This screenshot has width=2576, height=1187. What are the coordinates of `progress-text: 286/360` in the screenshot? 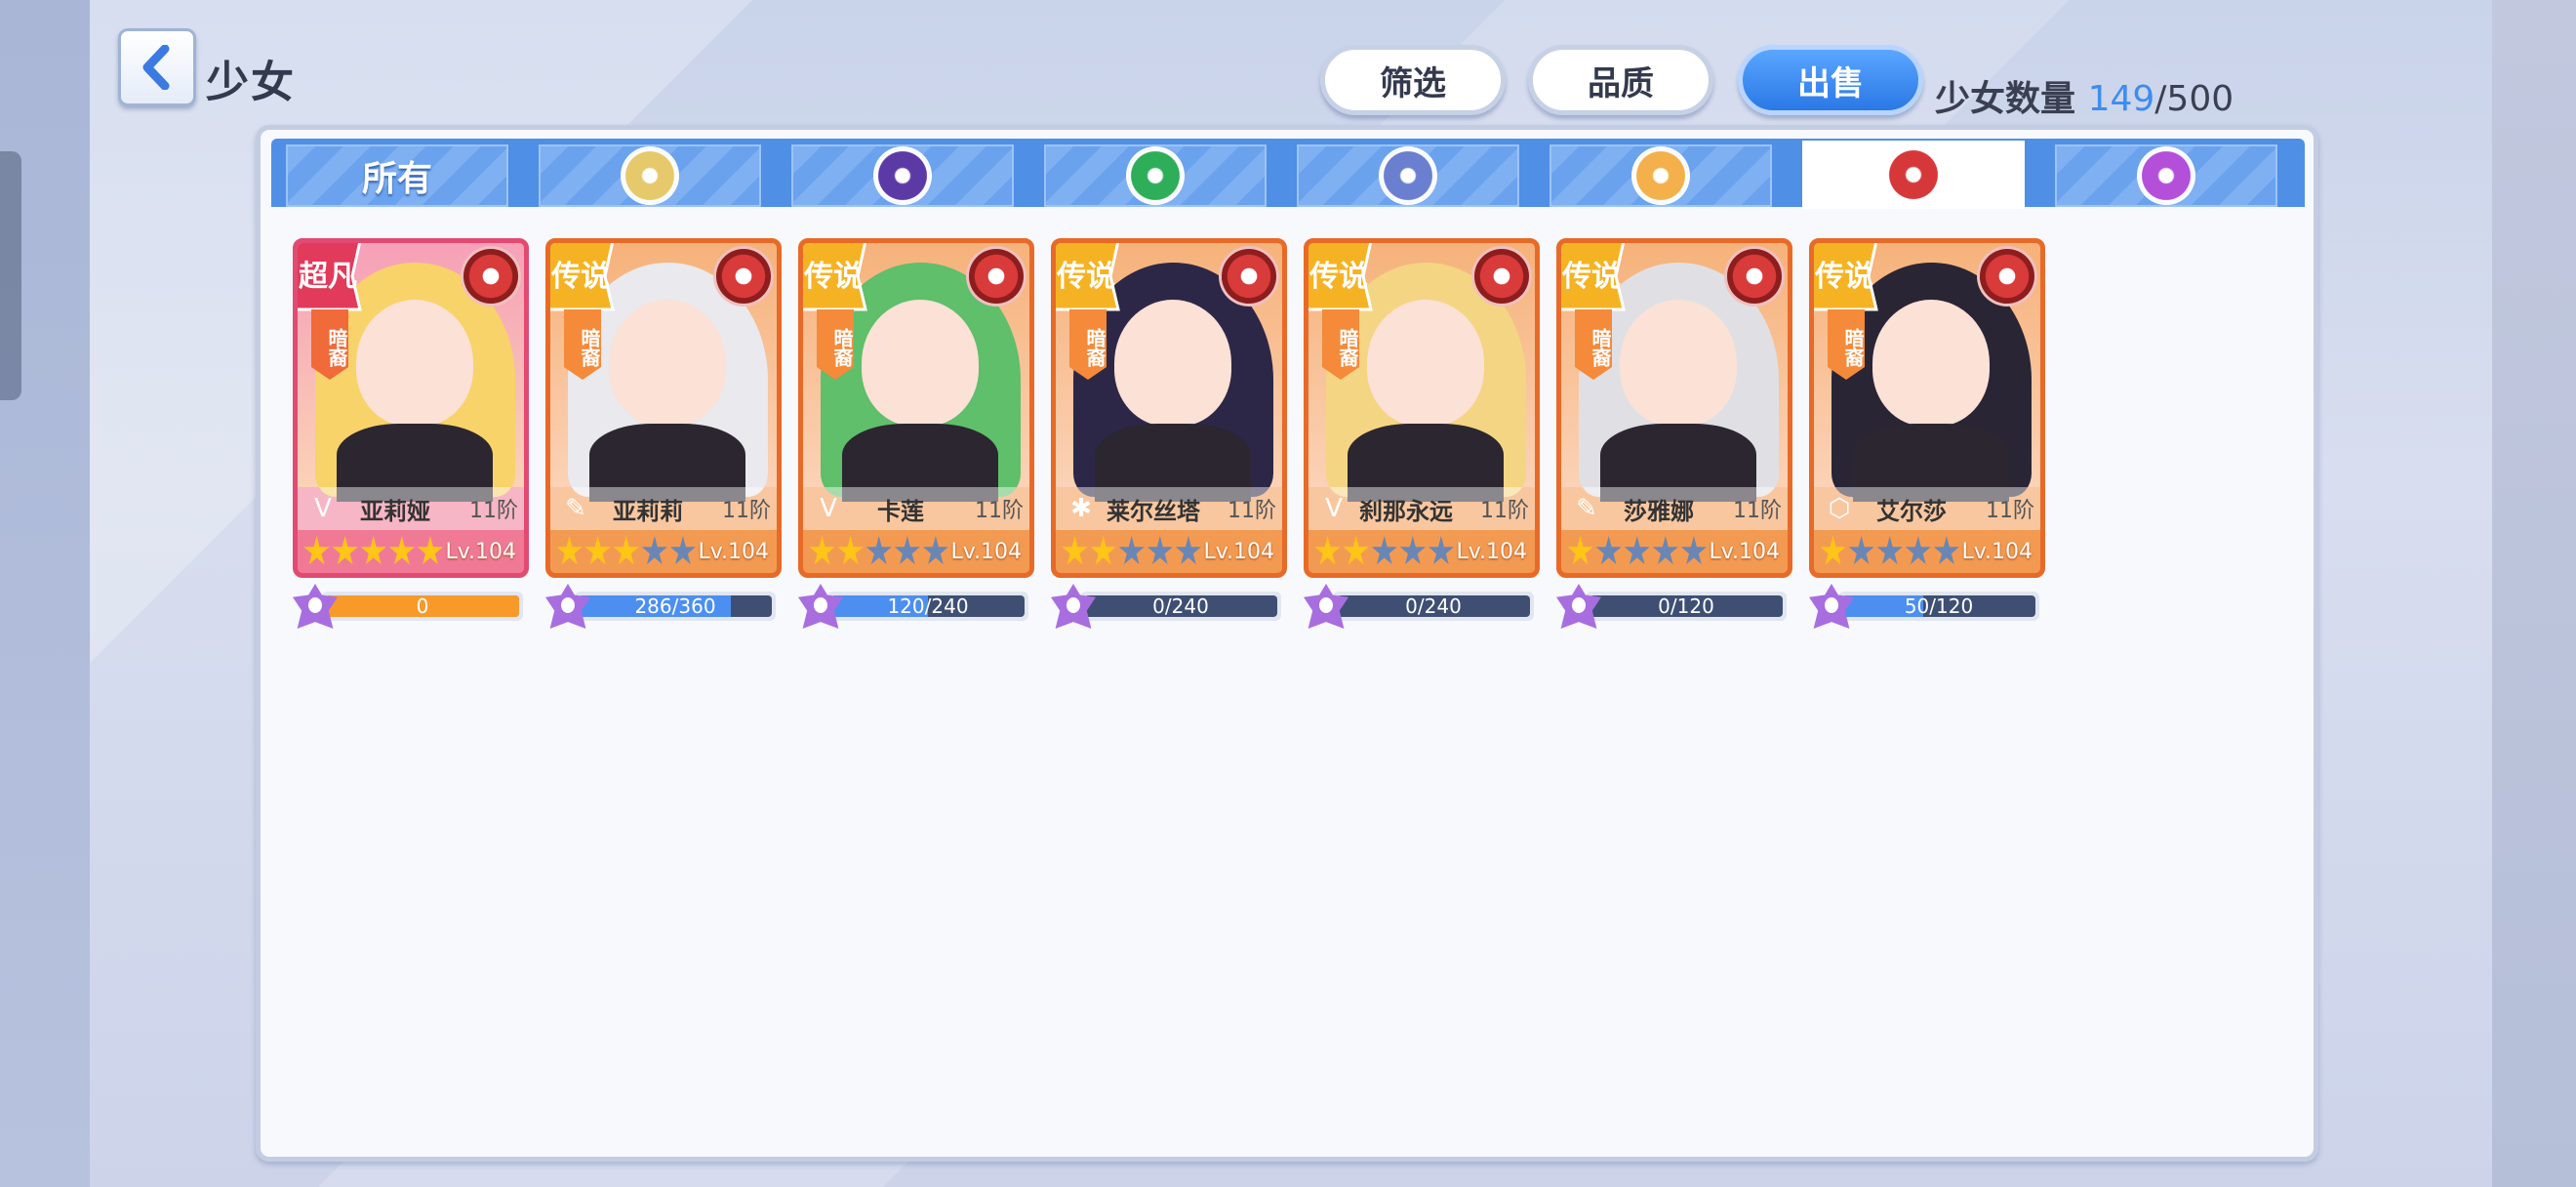 It's located at (675, 606).